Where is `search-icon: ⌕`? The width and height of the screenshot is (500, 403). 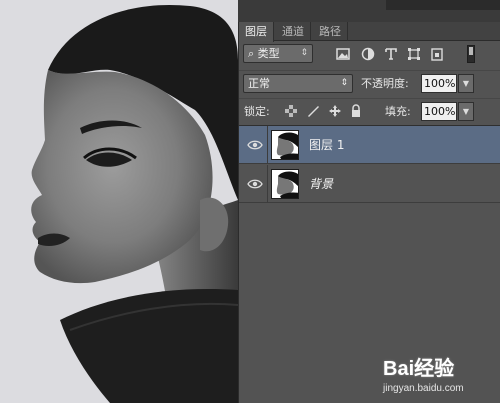
search-icon: ⌕ is located at coordinates (251, 53).